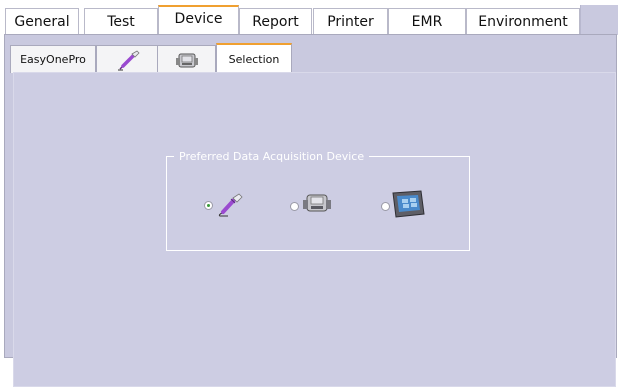 The image size is (620, 387). I want to click on tab-device: Device, so click(198, 20).